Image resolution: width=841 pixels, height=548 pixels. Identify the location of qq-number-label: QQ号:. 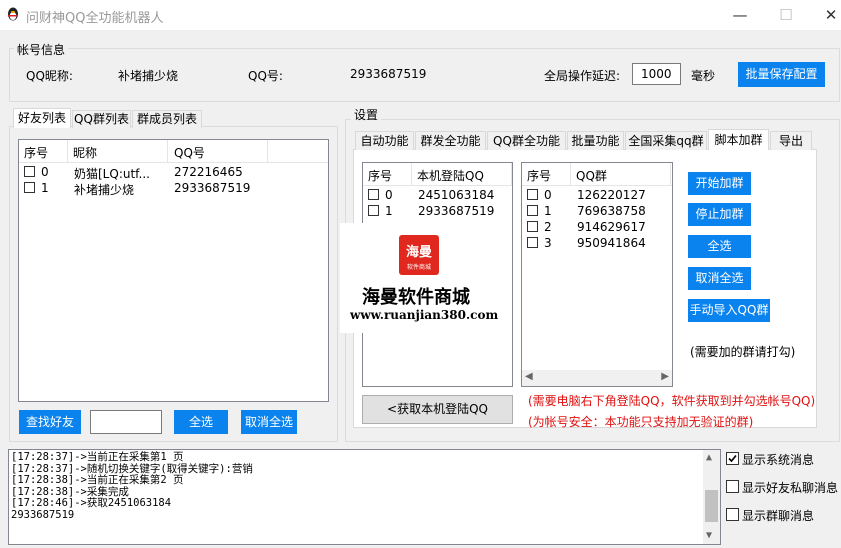
(265, 76).